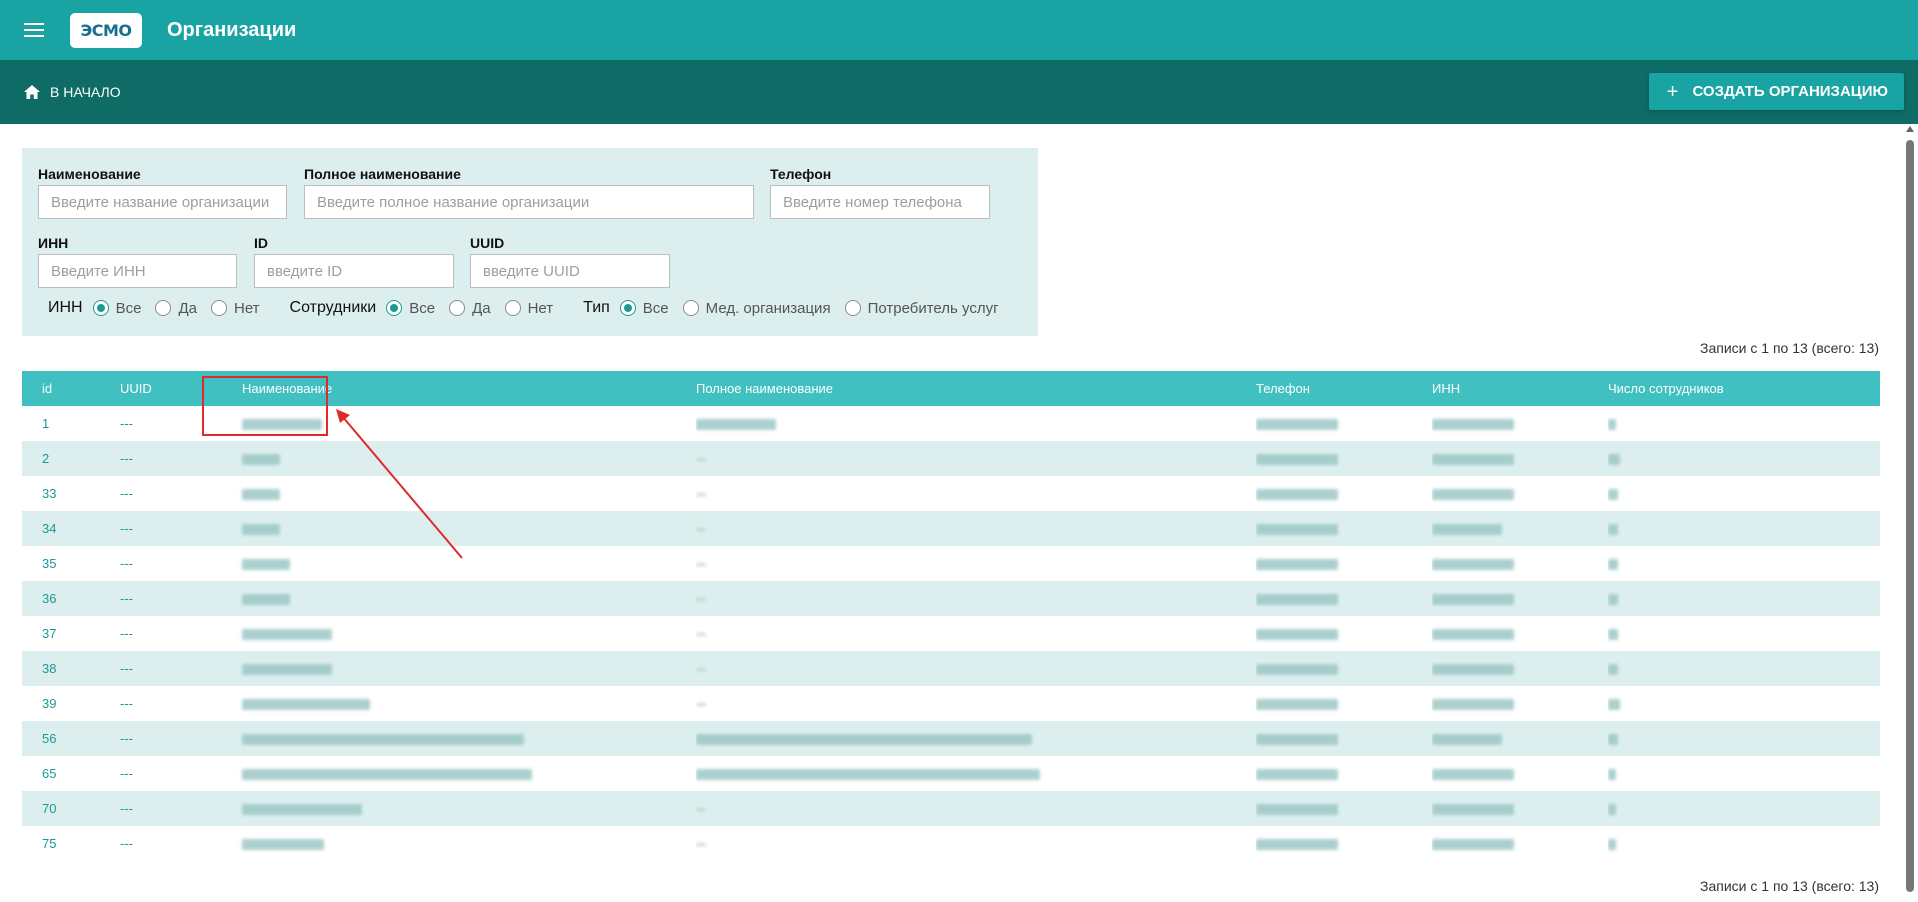  Describe the element at coordinates (71, 388) in the screenshot. I see `column-header-id: id` at that location.